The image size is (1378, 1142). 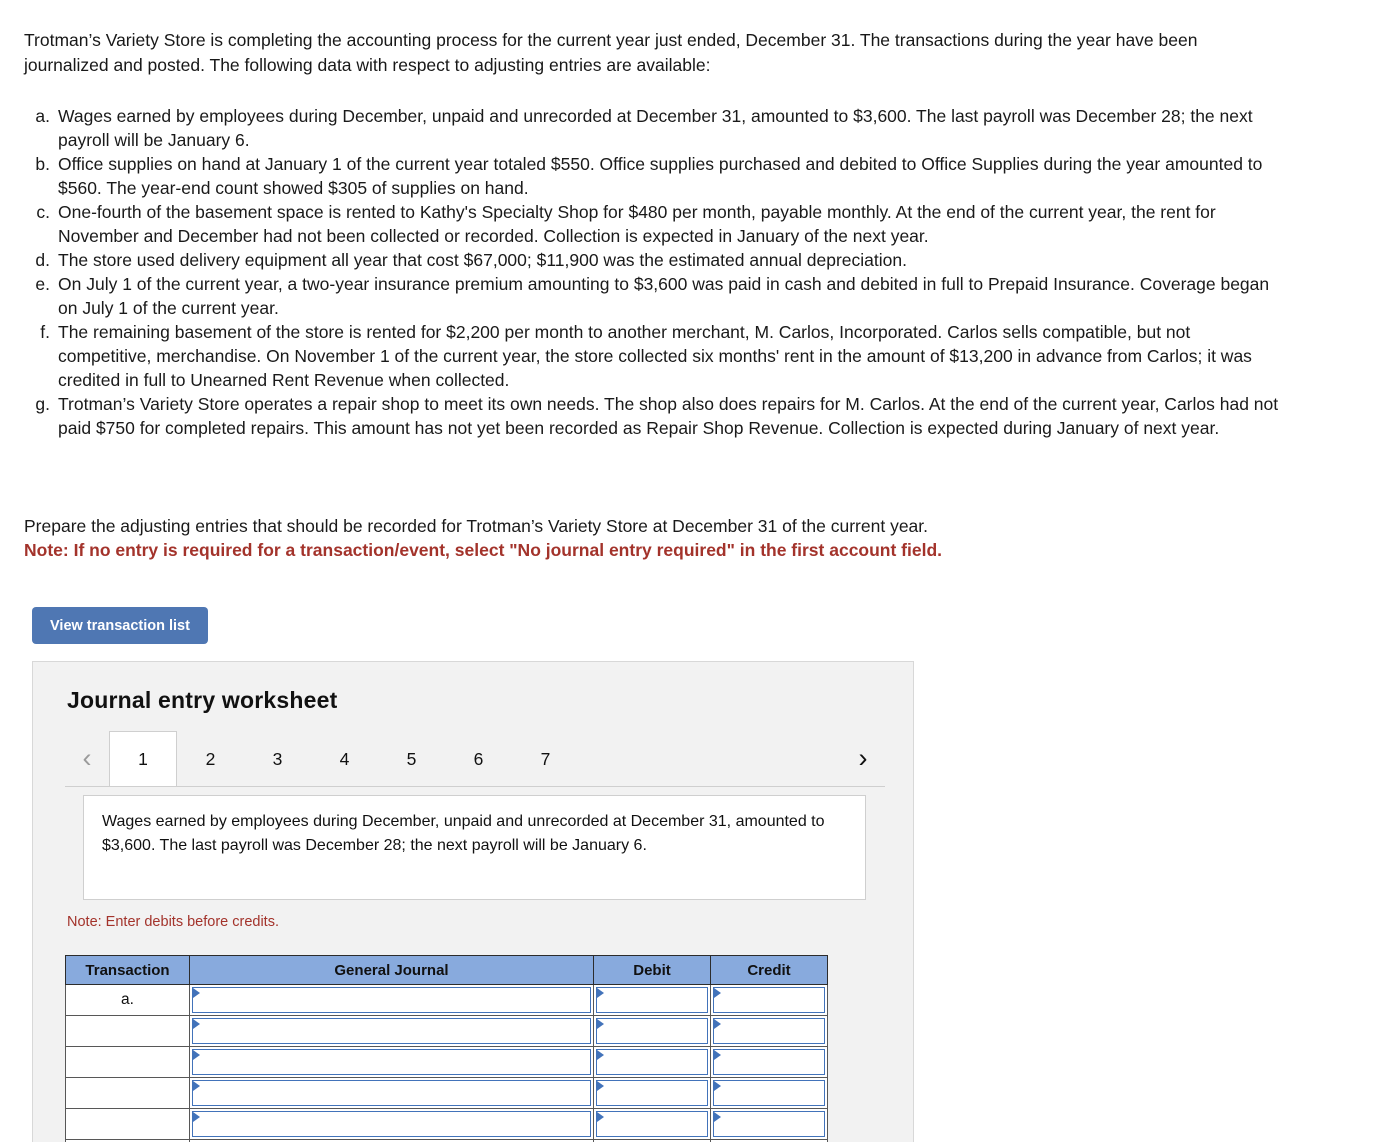 What do you see at coordinates (411, 758) in the screenshot?
I see `worksheet-tab-5: 5` at bounding box center [411, 758].